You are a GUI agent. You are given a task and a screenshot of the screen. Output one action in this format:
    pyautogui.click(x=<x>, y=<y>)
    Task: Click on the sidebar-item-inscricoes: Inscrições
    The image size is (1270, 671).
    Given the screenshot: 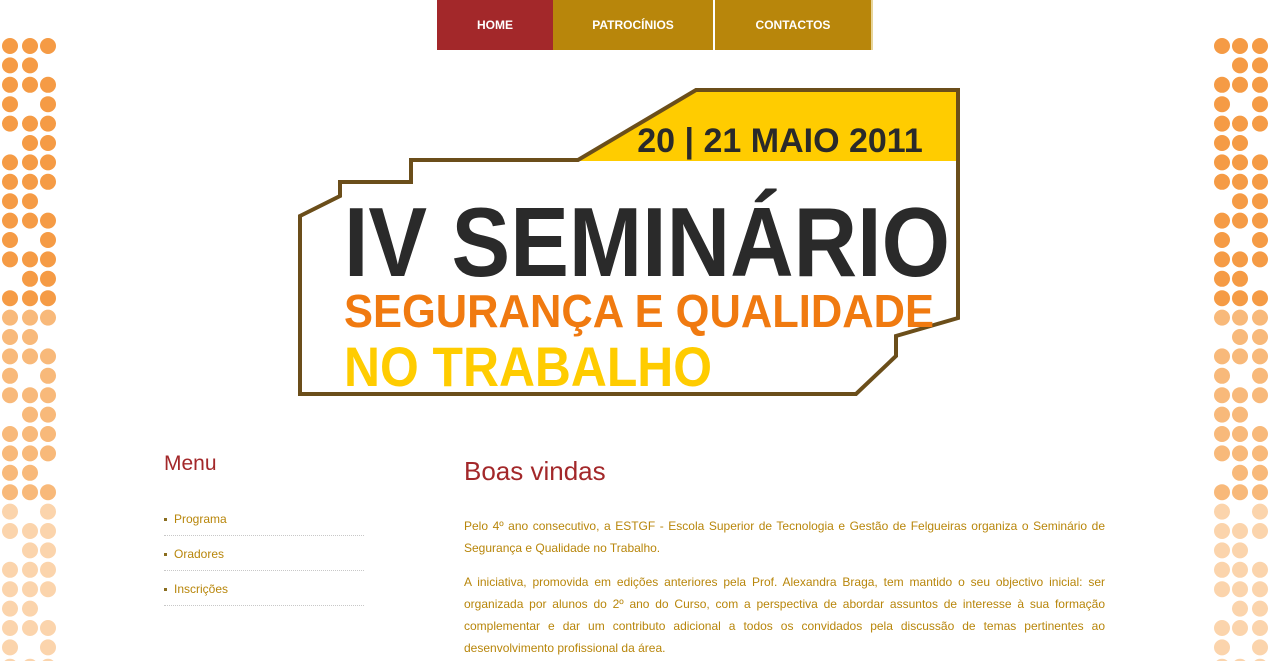 What is the action you would take?
    pyautogui.click(x=264, y=589)
    